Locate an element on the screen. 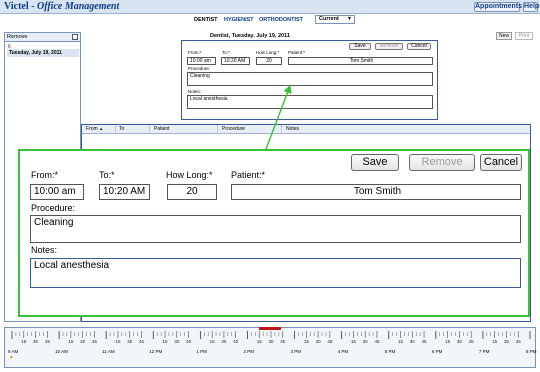 This screenshot has width=540, height=372. sort-ascending-icon: ▲ is located at coordinates (101, 128).